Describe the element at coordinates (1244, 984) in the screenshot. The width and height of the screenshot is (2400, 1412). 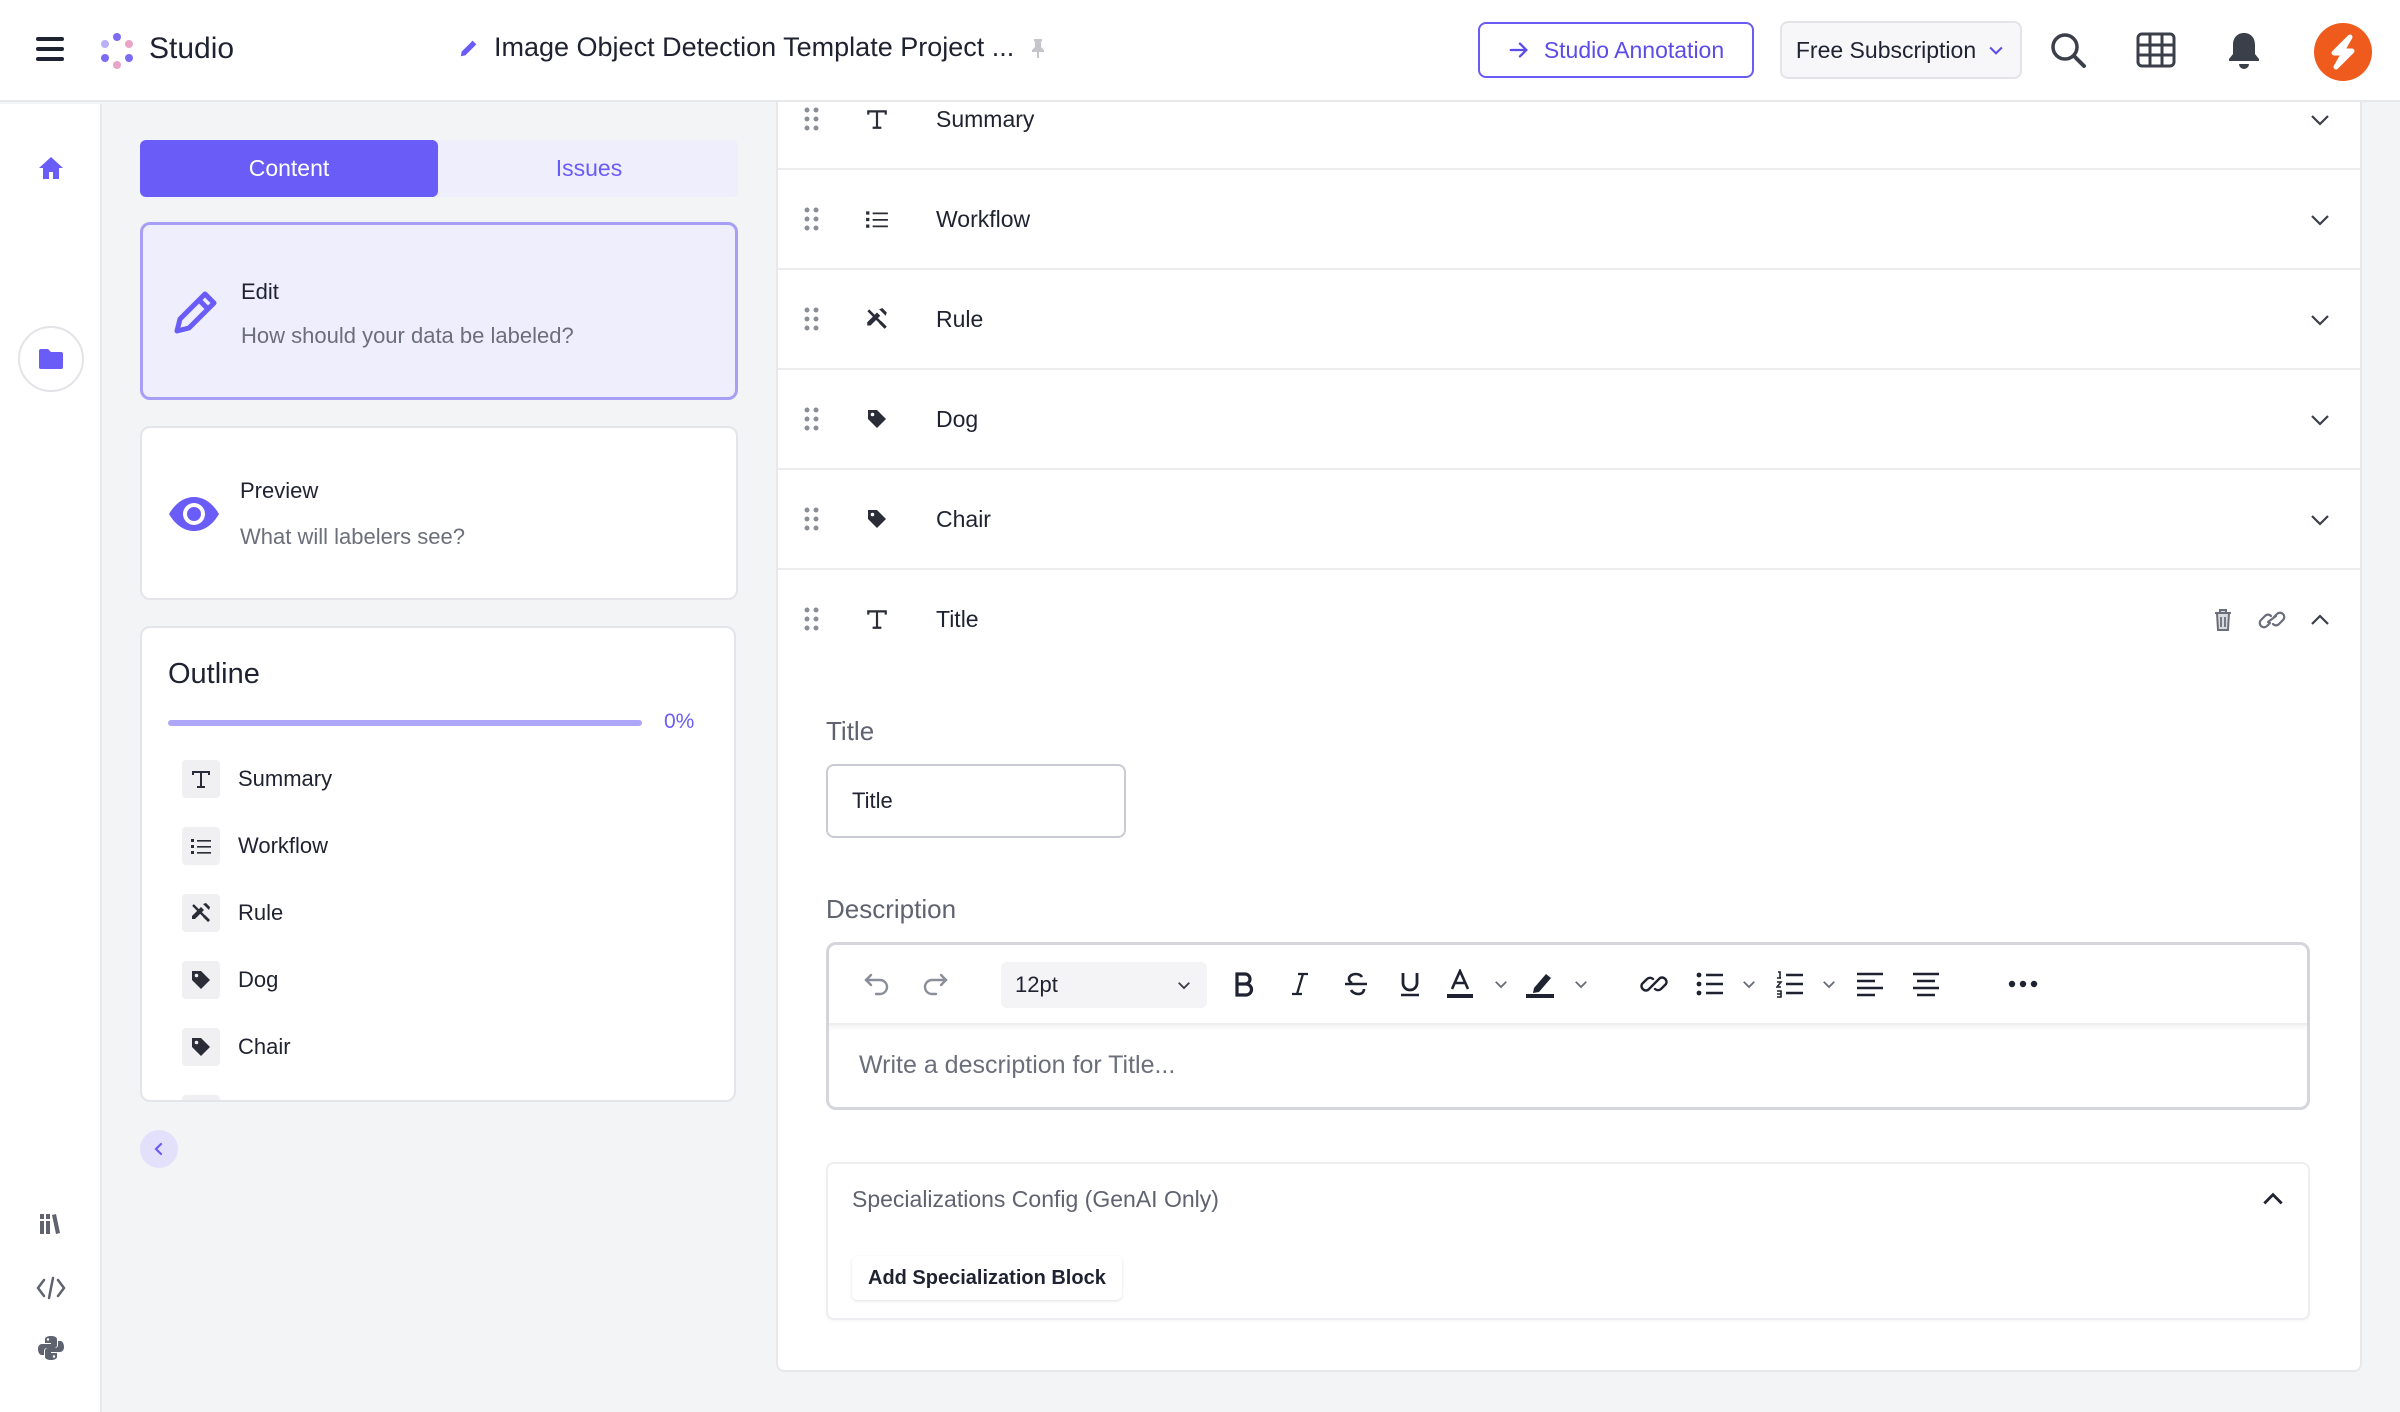
I see `bold-icon` at that location.